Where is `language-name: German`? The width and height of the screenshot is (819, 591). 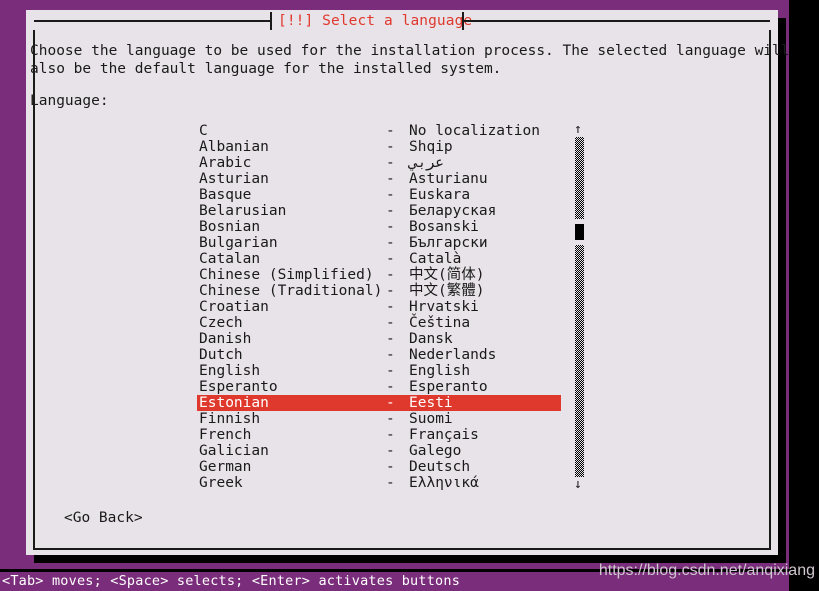 language-name: German is located at coordinates (225, 467).